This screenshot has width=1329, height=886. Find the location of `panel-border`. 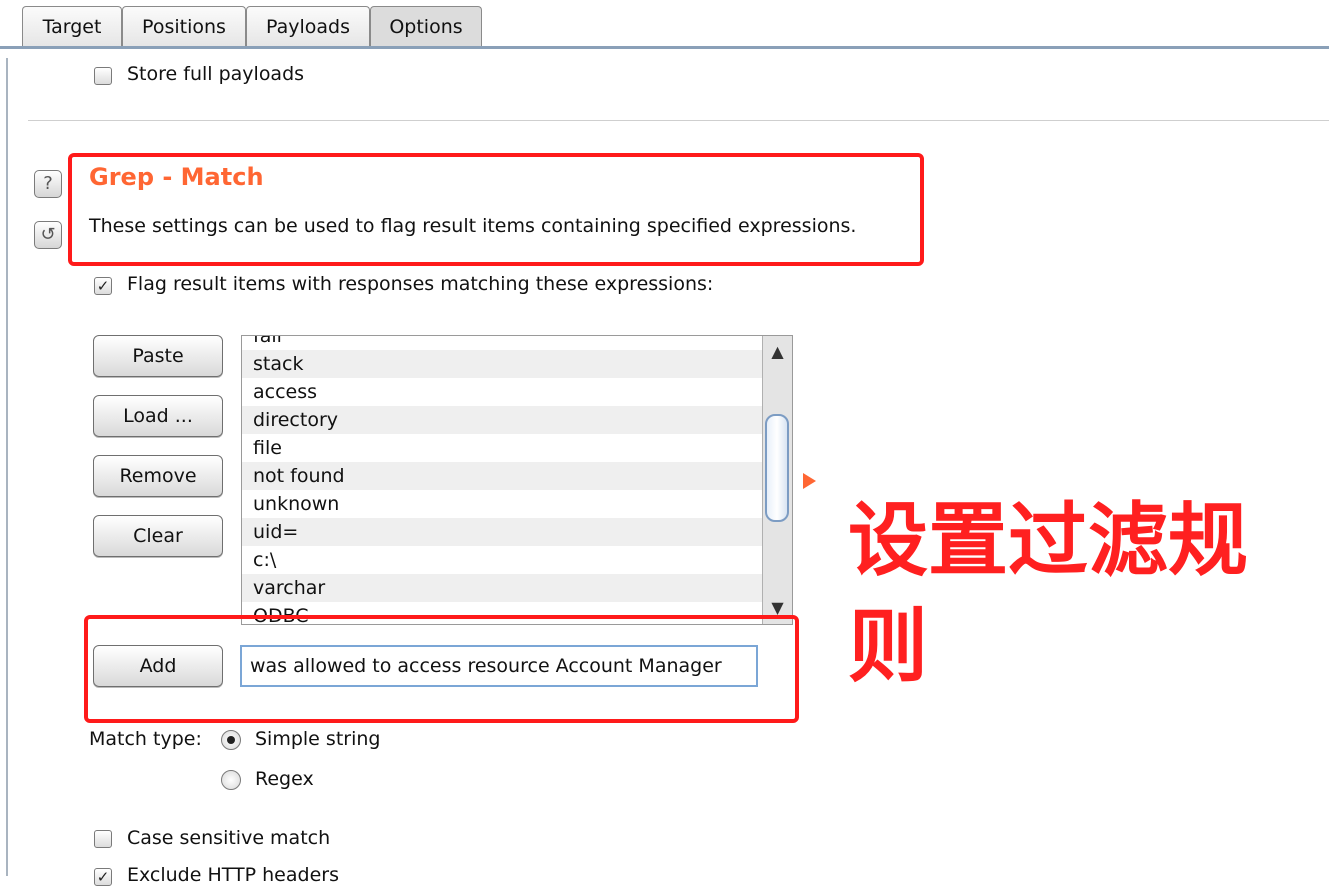

panel-border is located at coordinates (7, 467).